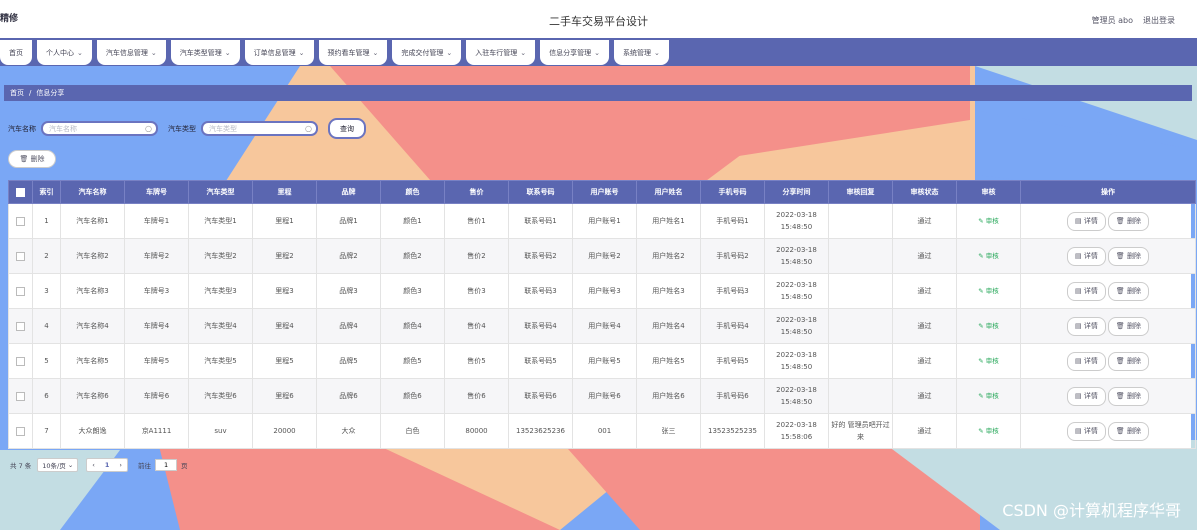 The width and height of the screenshot is (1197, 530). What do you see at coordinates (220, 256) in the screenshot?
I see `cell-type: 汽车类型2` at bounding box center [220, 256].